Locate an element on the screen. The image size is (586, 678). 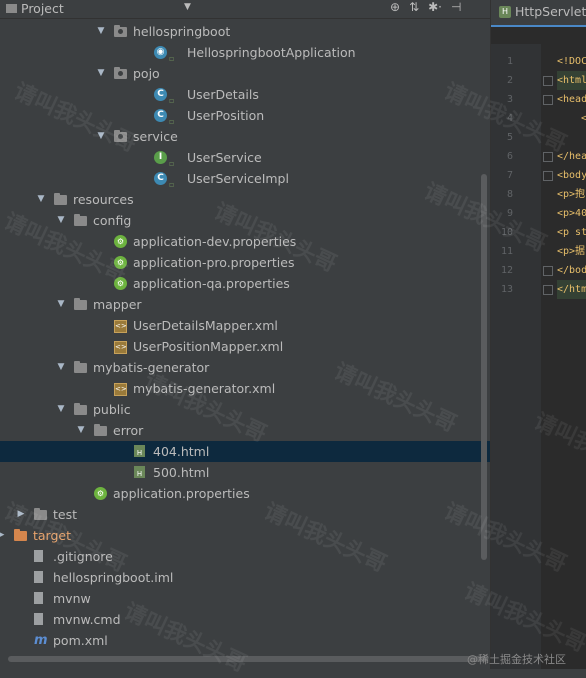
horizontal-scrollbar is located at coordinates (245, 660).